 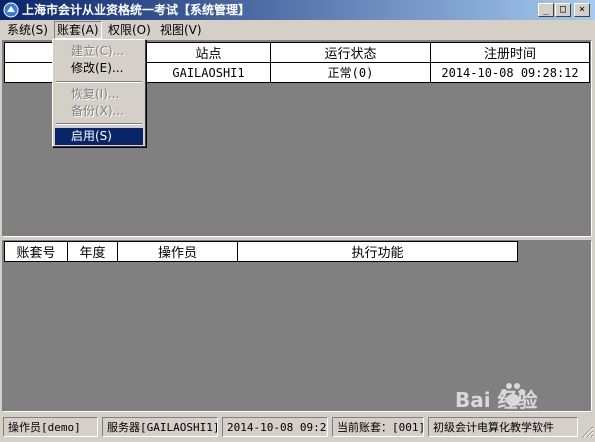 I want to click on menu-system: 系统(S), so click(x=27, y=30).